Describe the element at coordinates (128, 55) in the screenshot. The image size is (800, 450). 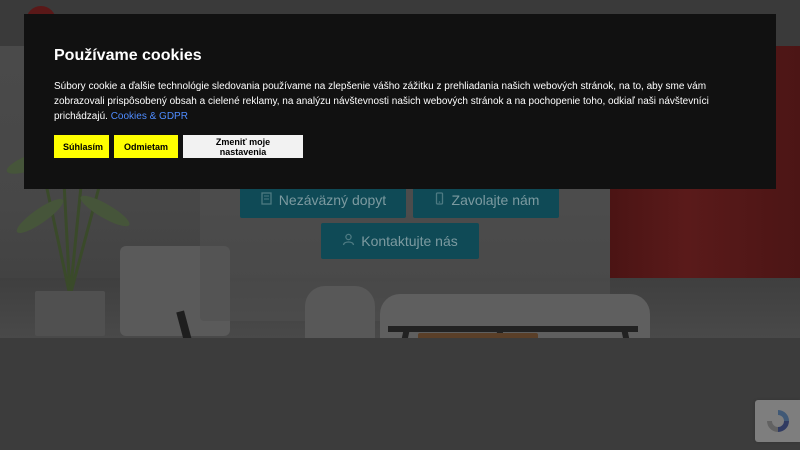
I see `cookie-banner-title: Používame cookies` at that location.